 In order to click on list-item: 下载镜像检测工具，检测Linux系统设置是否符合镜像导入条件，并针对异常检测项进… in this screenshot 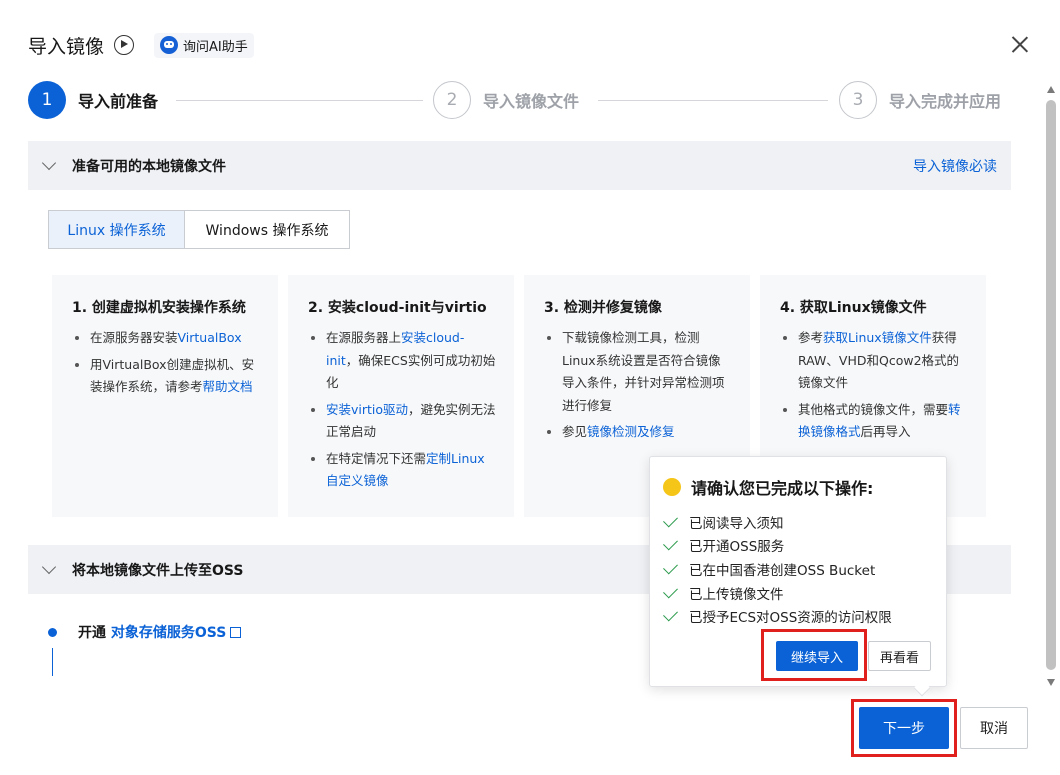, I will do `click(638, 372)`.